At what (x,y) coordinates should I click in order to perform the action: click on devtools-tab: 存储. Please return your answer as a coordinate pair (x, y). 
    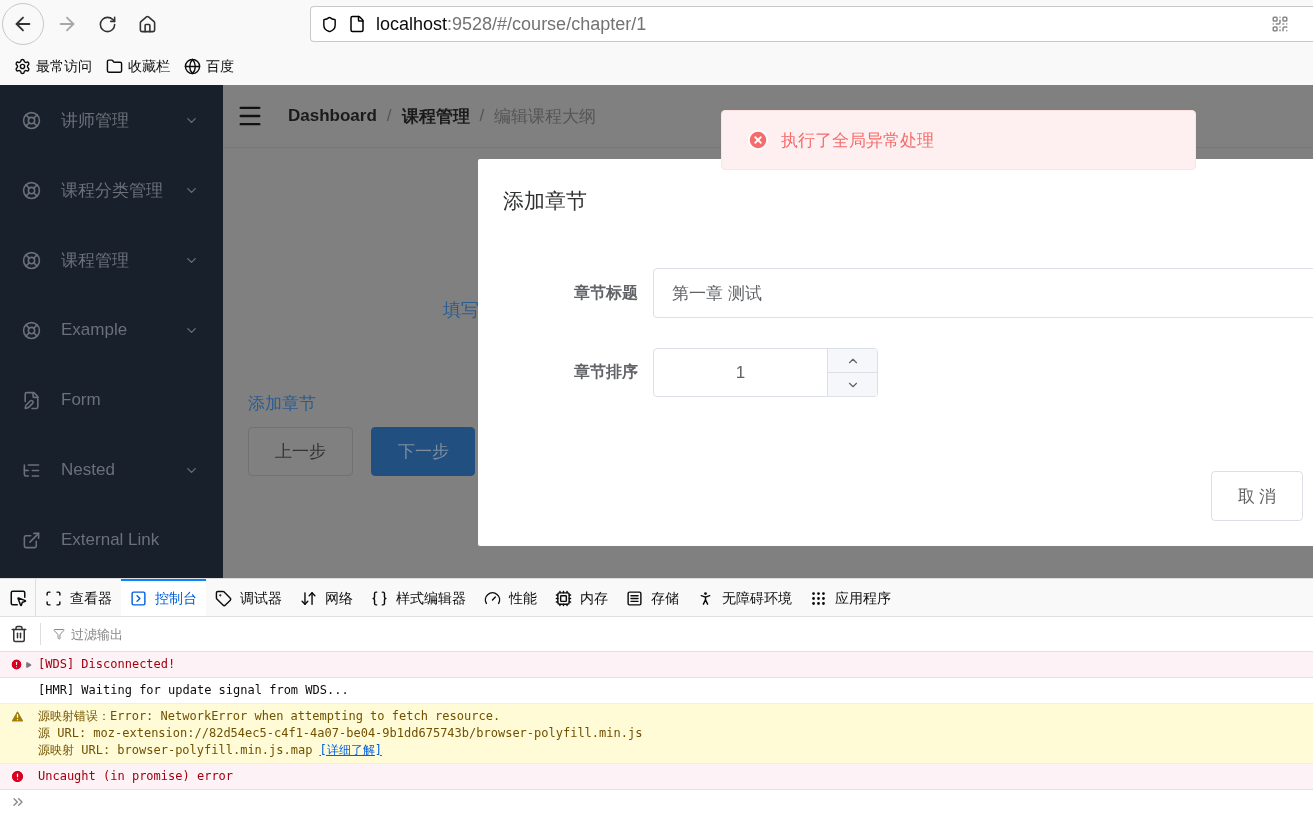
    Looking at the image, I should click on (652, 597).